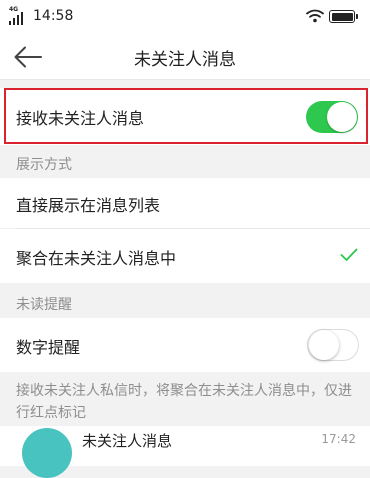 Image resolution: width=370 pixels, height=478 pixels. Describe the element at coordinates (88, 205) in the screenshot. I see `option-direct-display-label: 直接展示在消息列表` at that location.